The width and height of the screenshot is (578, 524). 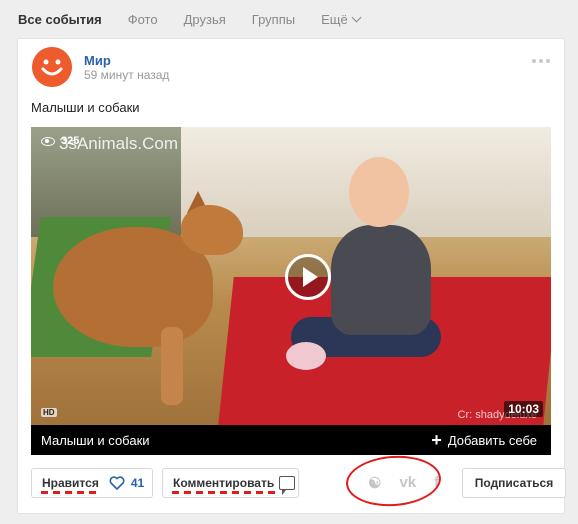 I want to click on video-duration: 10:03, so click(x=523, y=409).